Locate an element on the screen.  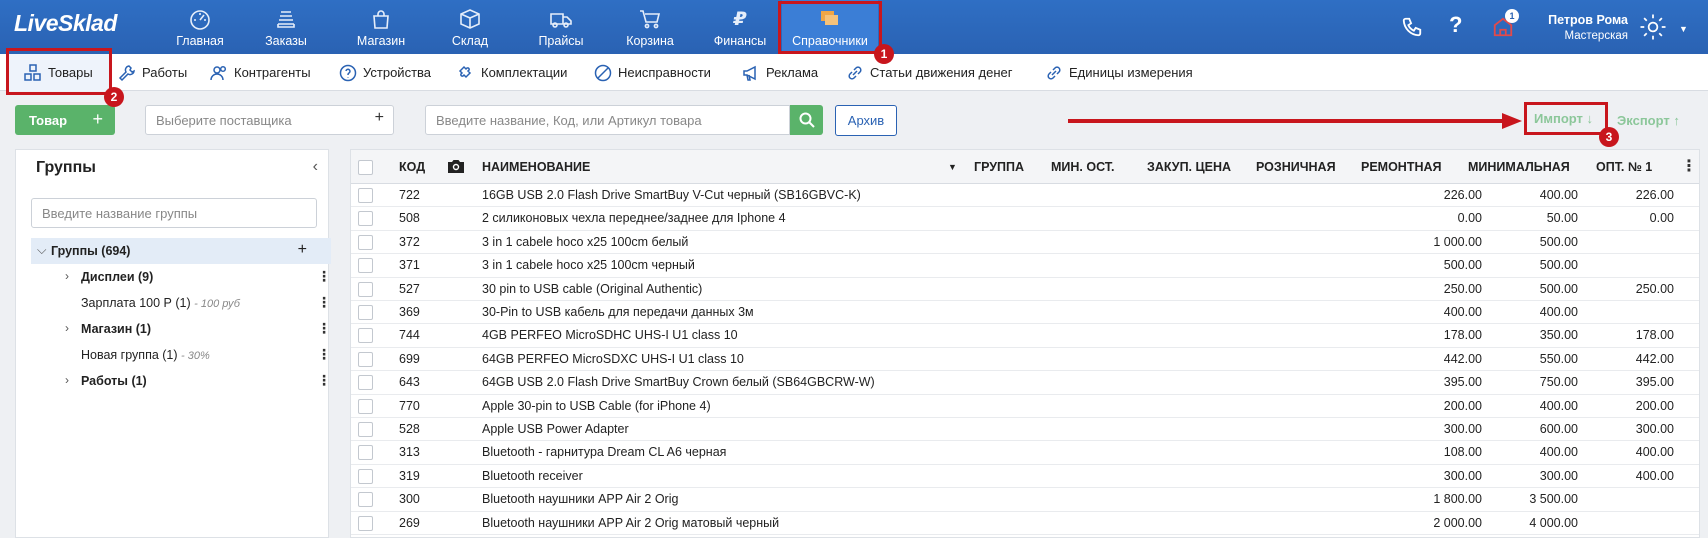
export-button: Экспорт ↑ is located at coordinates (1648, 120).